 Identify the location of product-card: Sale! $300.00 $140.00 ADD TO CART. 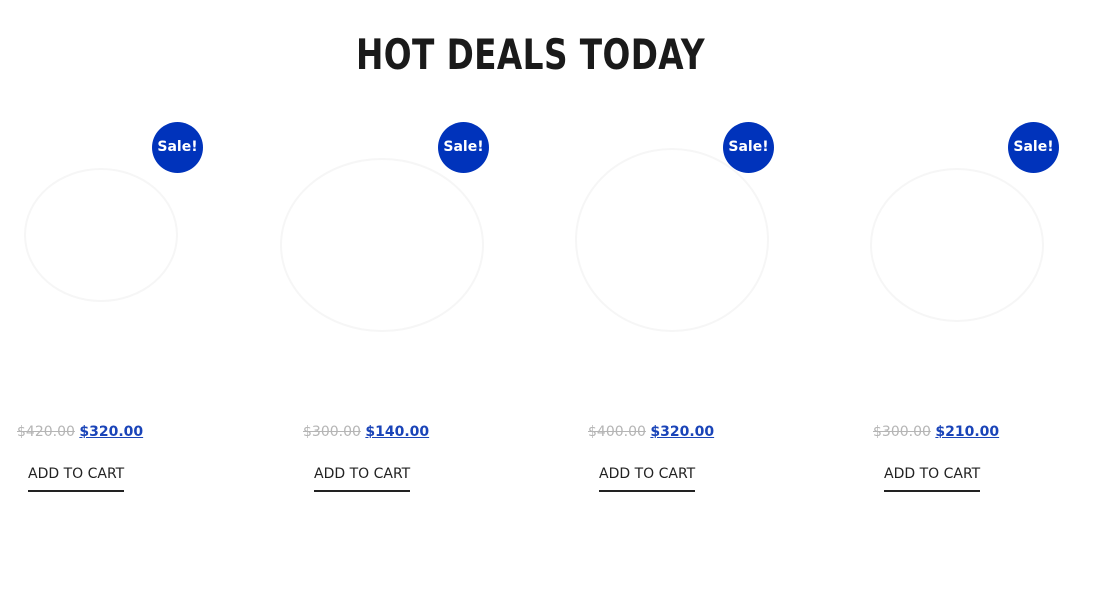
(398, 313).